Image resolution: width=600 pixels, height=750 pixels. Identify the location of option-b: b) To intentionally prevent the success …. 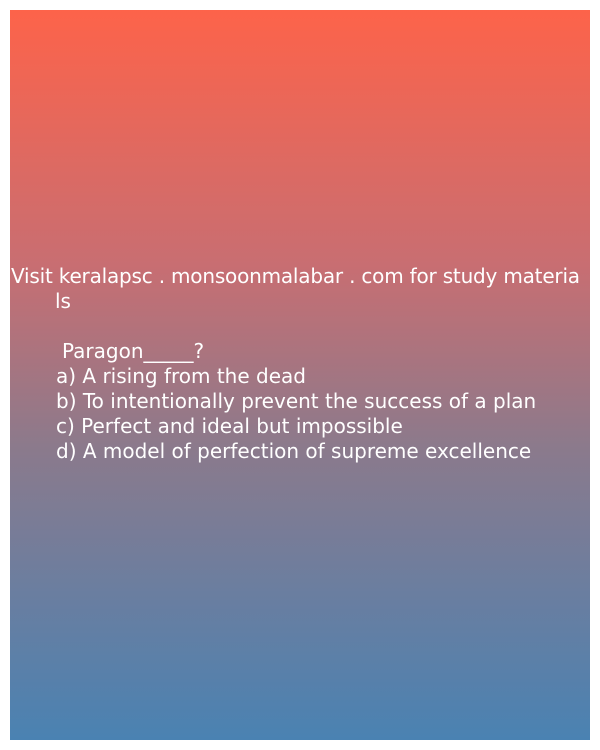
(296, 401).